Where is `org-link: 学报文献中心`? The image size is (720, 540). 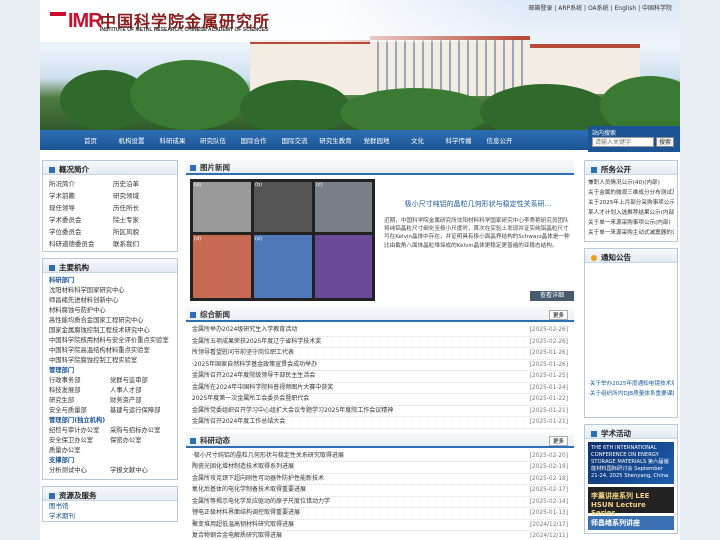
org-link: 学报文献中心 is located at coordinates (140, 471).